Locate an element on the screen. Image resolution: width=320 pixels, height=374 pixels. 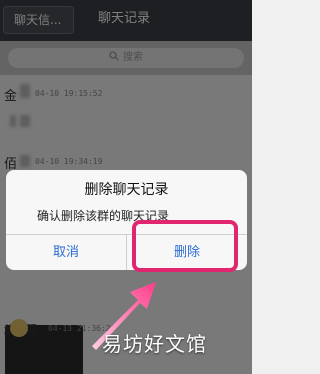
pointer-arrow-icon is located at coordinates (124, 316).